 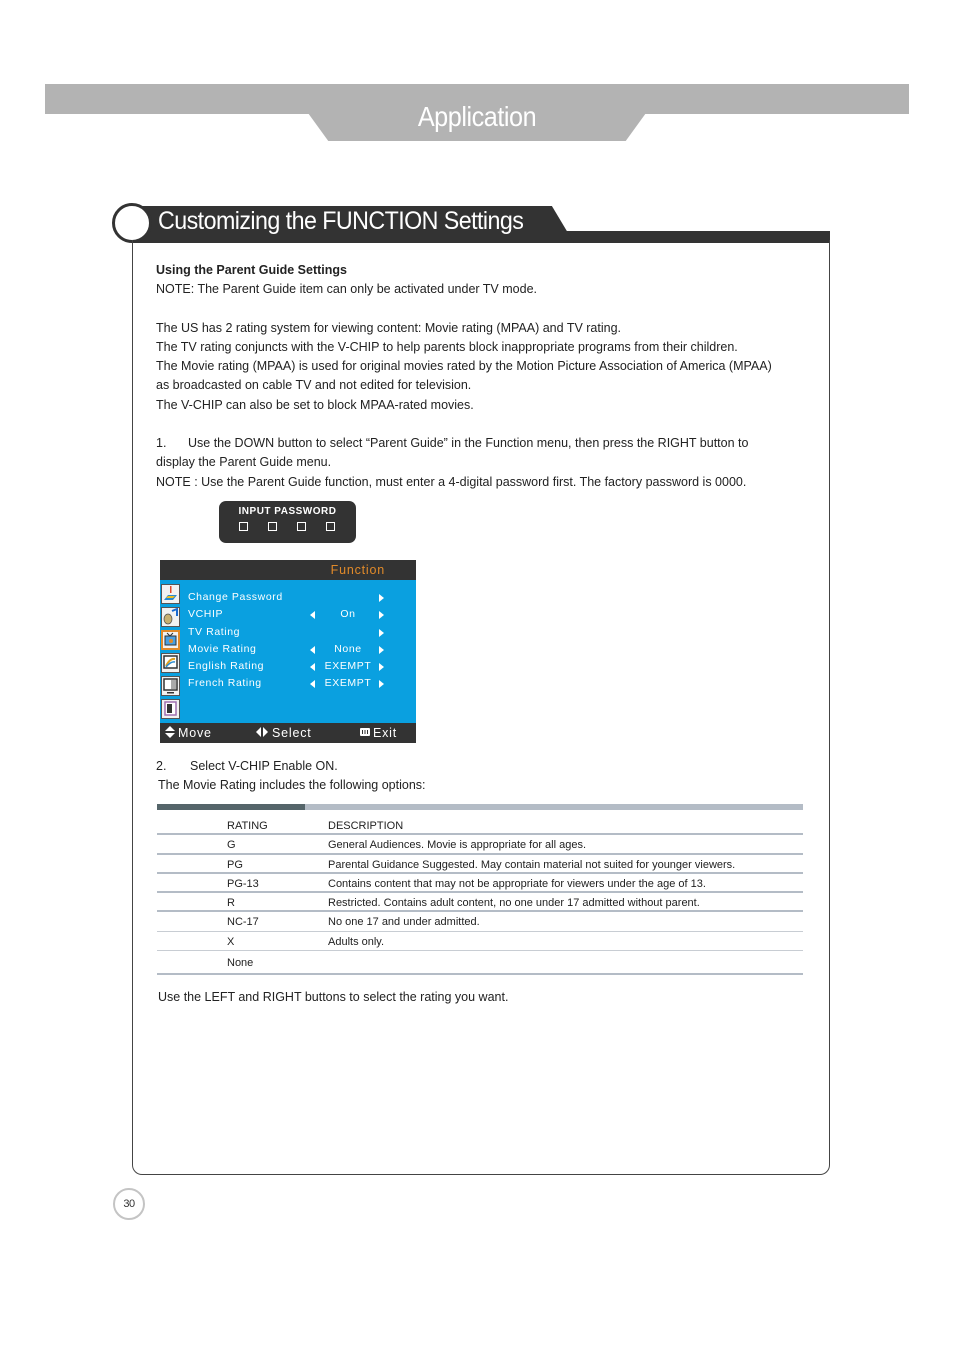 I want to click on osd-row-vchip: VCHIP On, so click(x=302, y=615).